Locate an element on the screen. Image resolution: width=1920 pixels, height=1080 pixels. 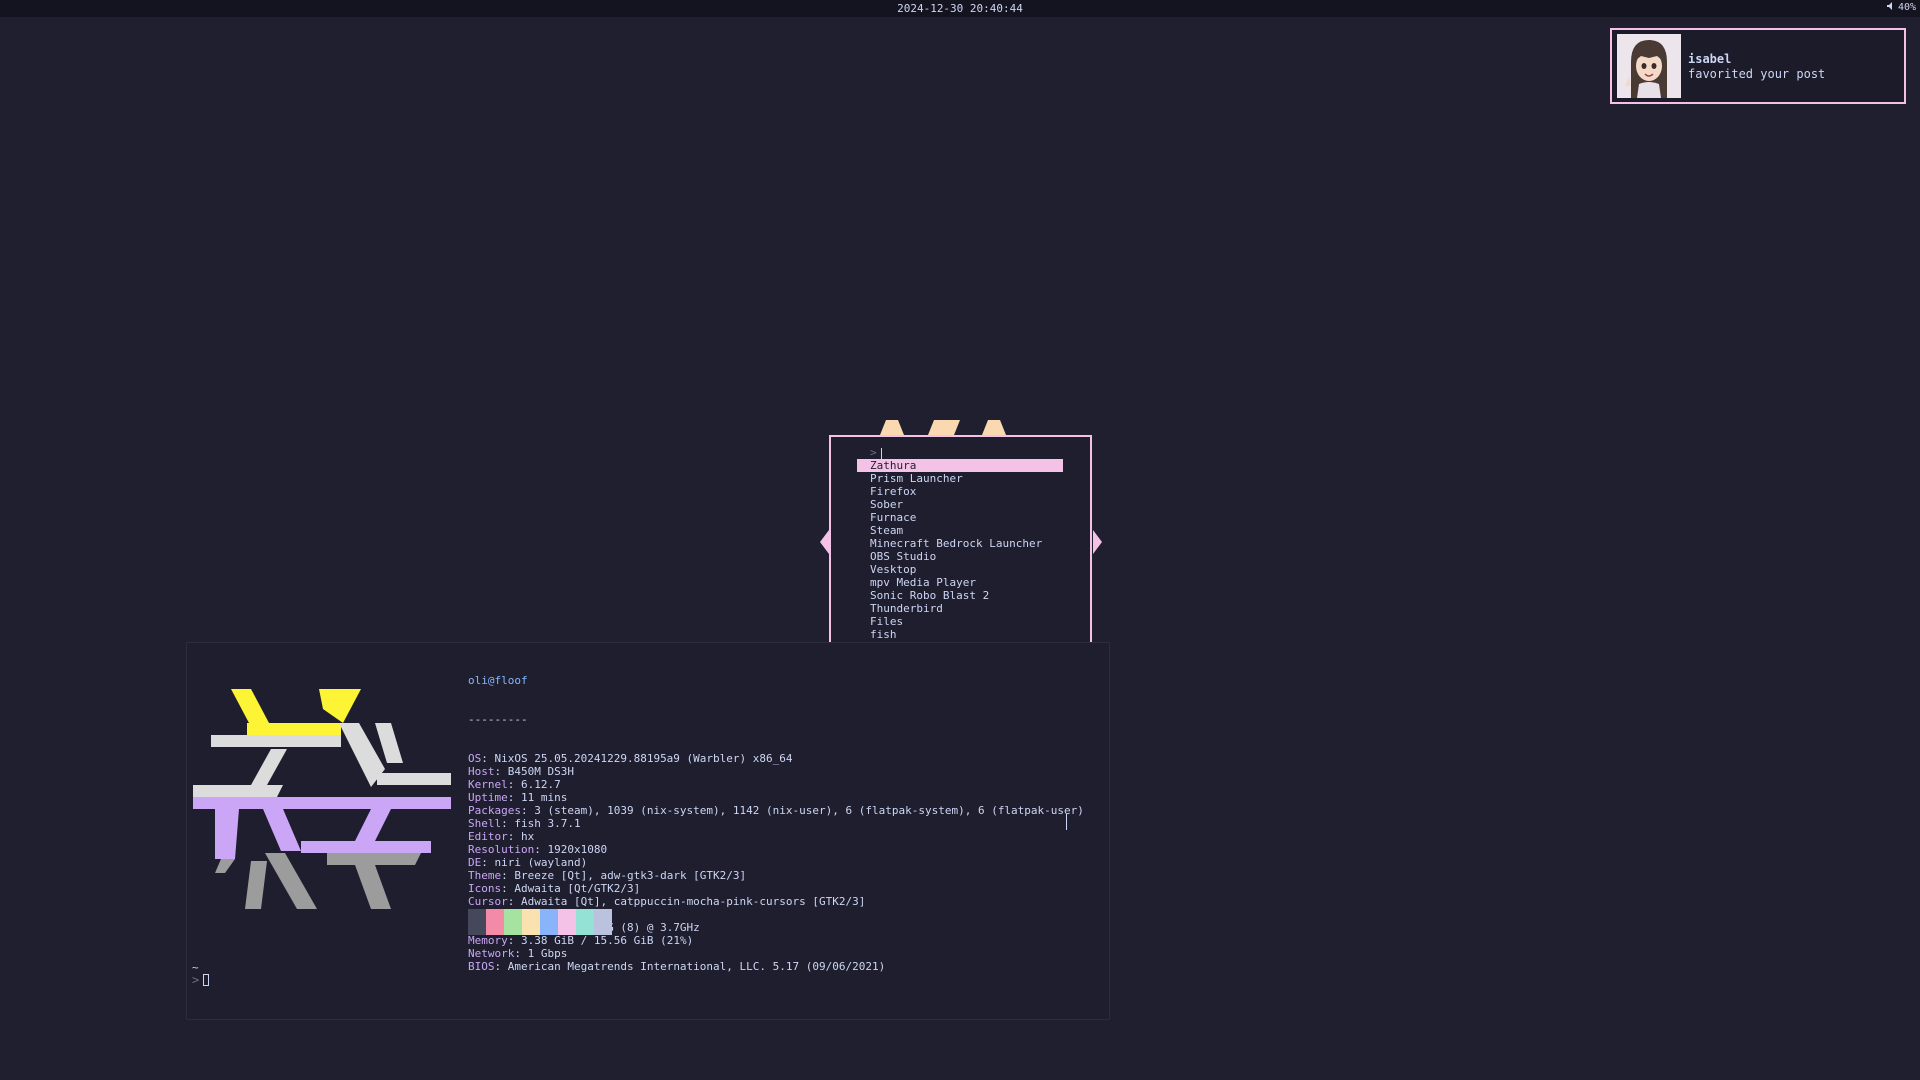
launcher-item: Vesktop is located at coordinates (960, 569).